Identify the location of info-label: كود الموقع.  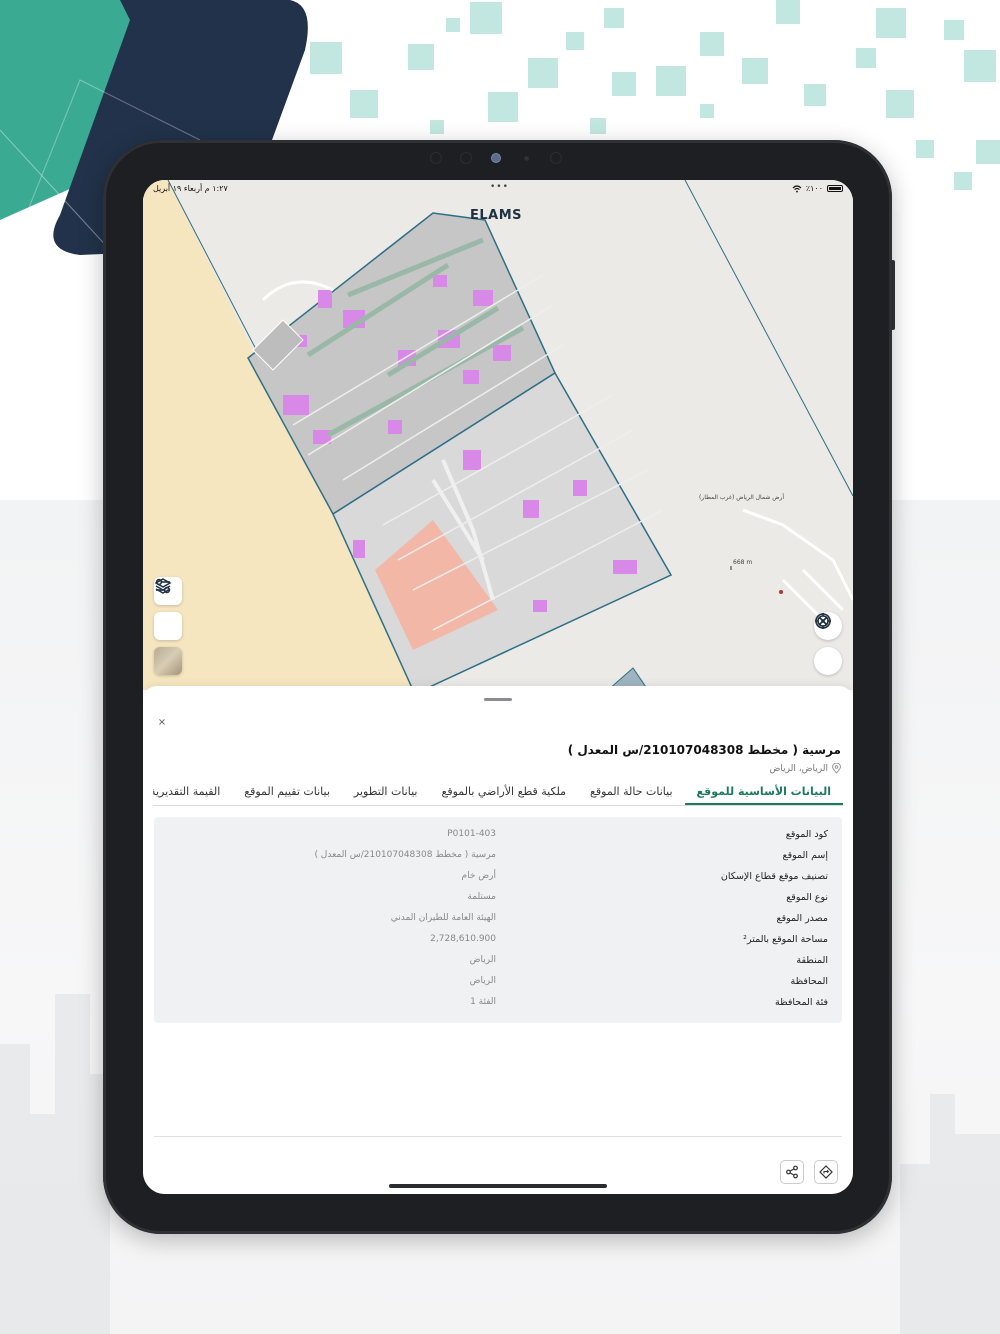
(806, 834).